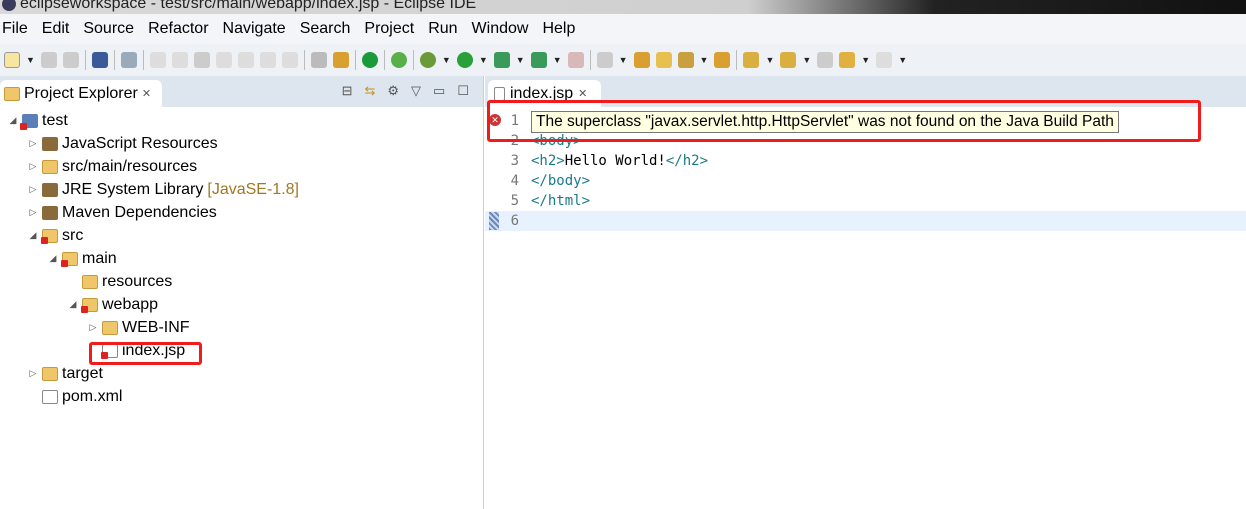 The height and width of the screenshot is (509, 1246). I want to click on maximize-icon: ☐, so click(463, 91).